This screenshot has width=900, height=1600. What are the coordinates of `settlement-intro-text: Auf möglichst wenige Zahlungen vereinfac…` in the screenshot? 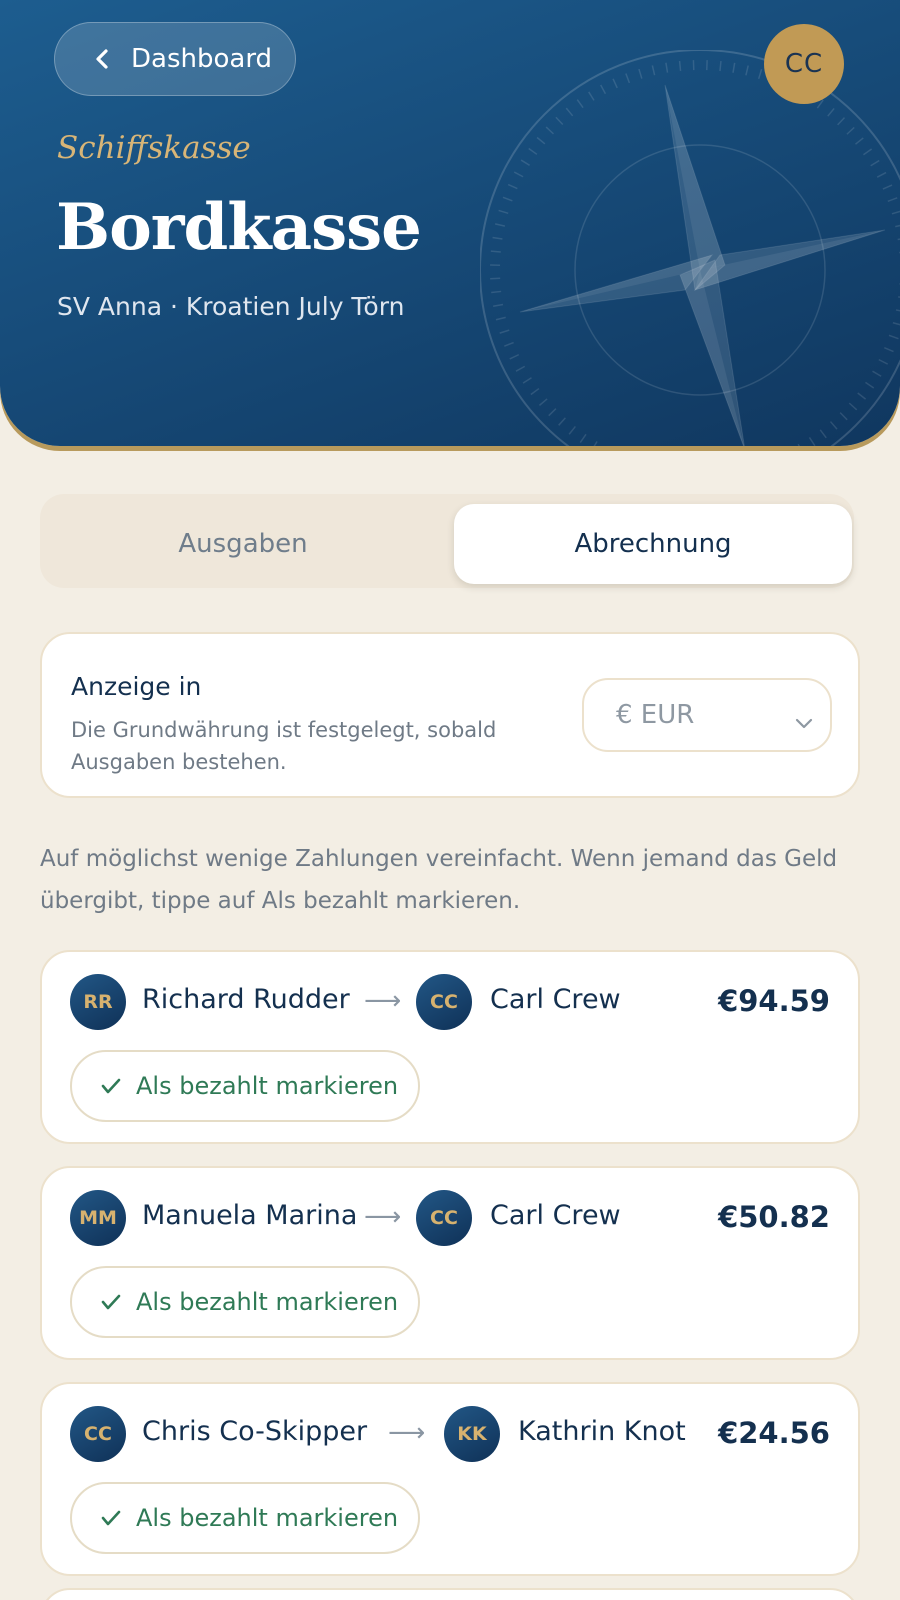 It's located at (439, 880).